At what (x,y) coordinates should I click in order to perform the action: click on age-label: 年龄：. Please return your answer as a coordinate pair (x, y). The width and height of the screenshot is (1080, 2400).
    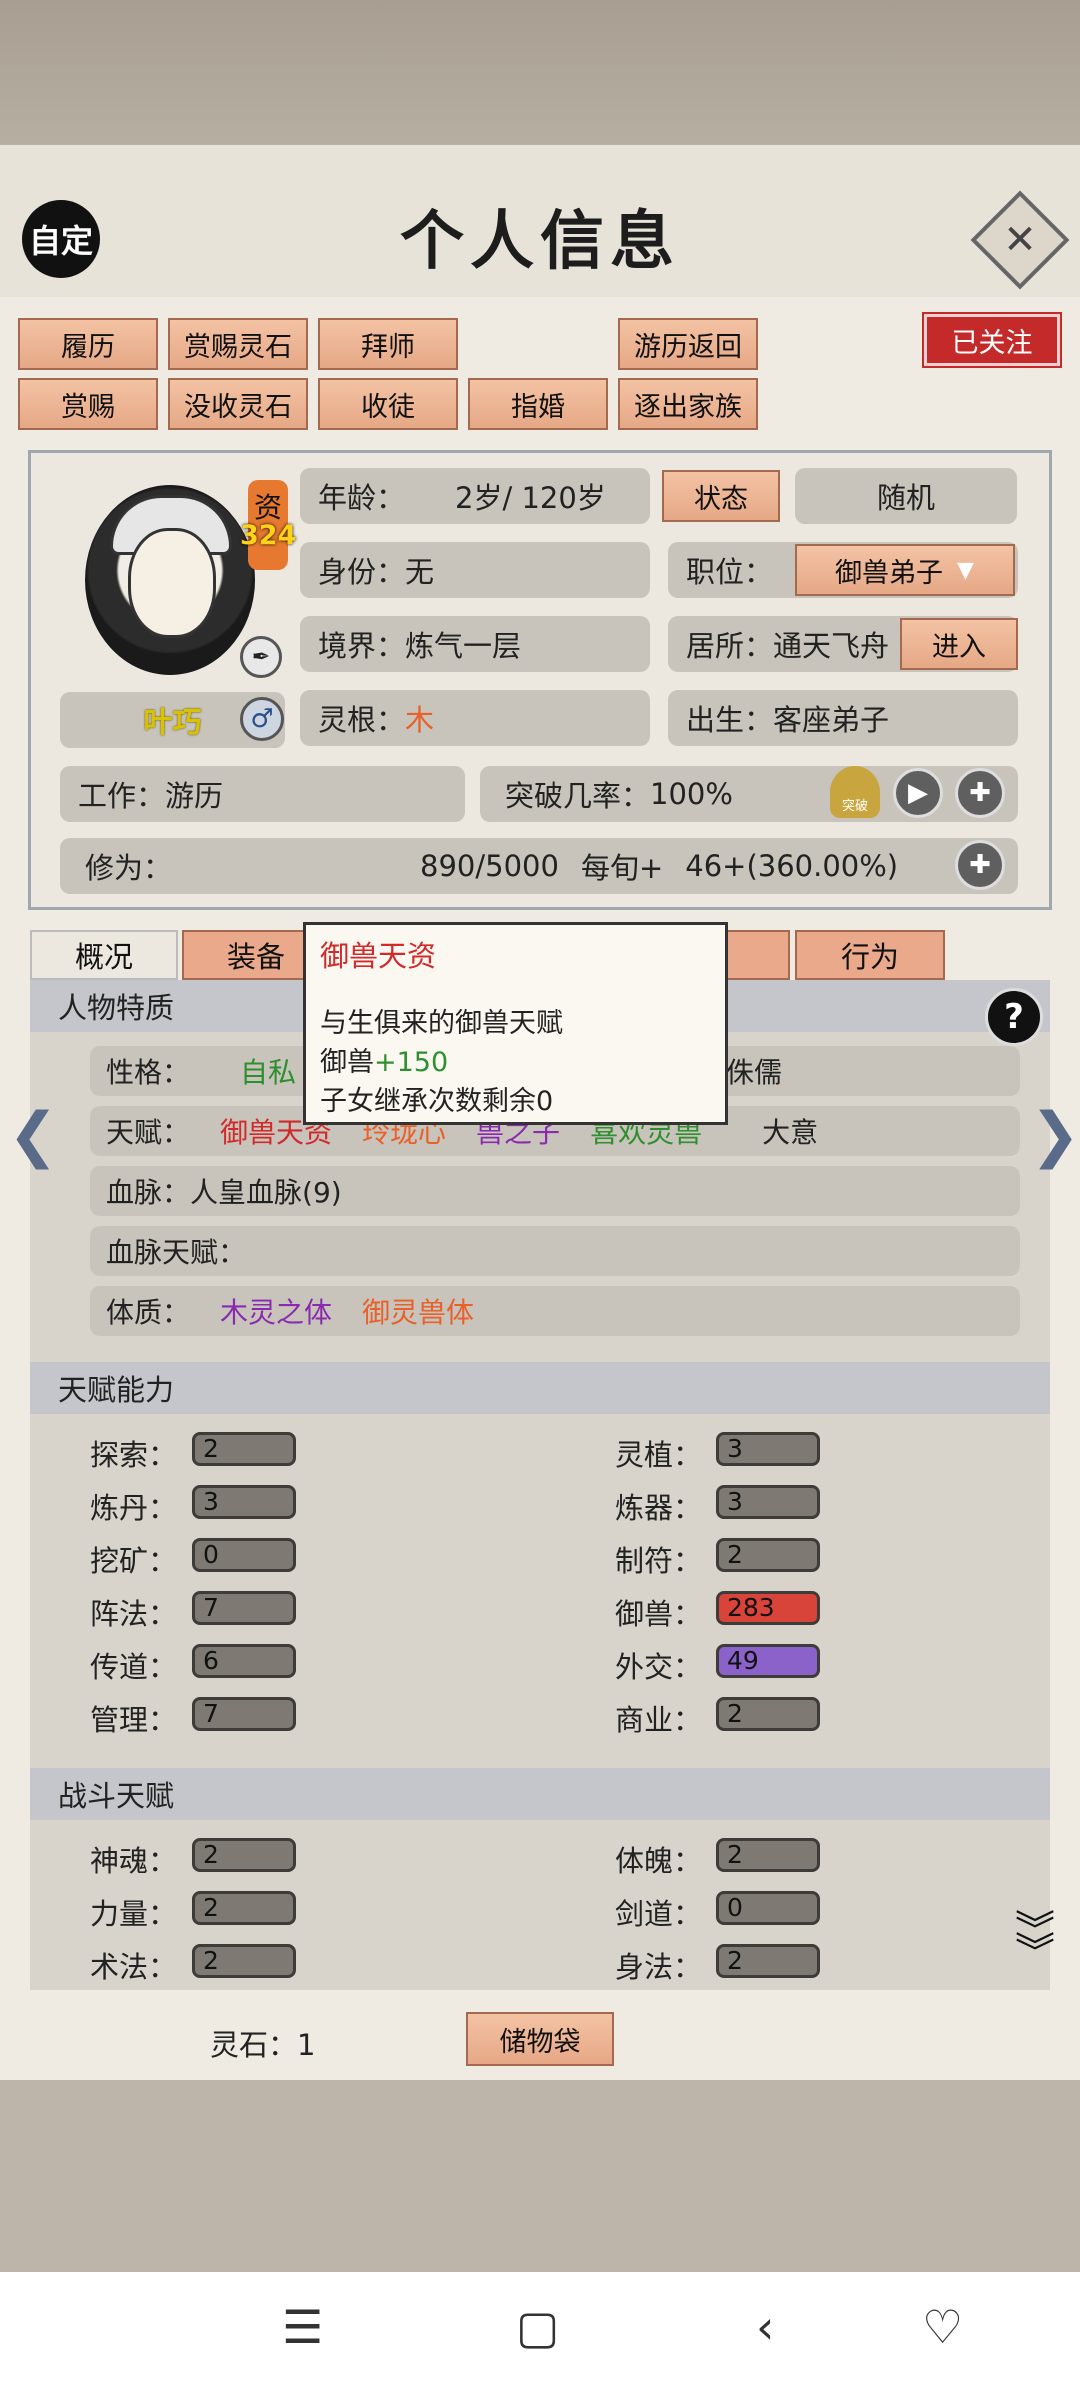
    Looking at the image, I should click on (362, 498).